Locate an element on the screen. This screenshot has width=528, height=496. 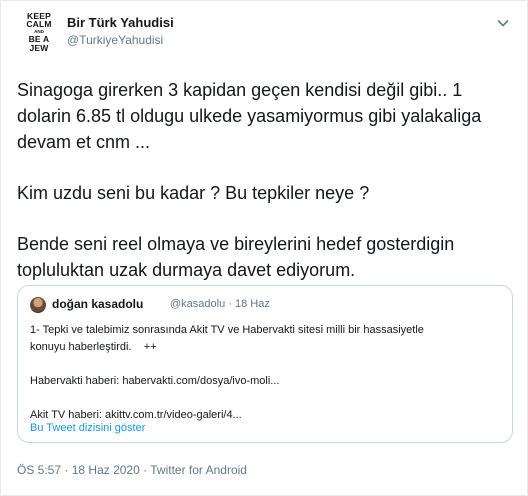
tweet-time: ÖS 5:57 is located at coordinates (39, 470).